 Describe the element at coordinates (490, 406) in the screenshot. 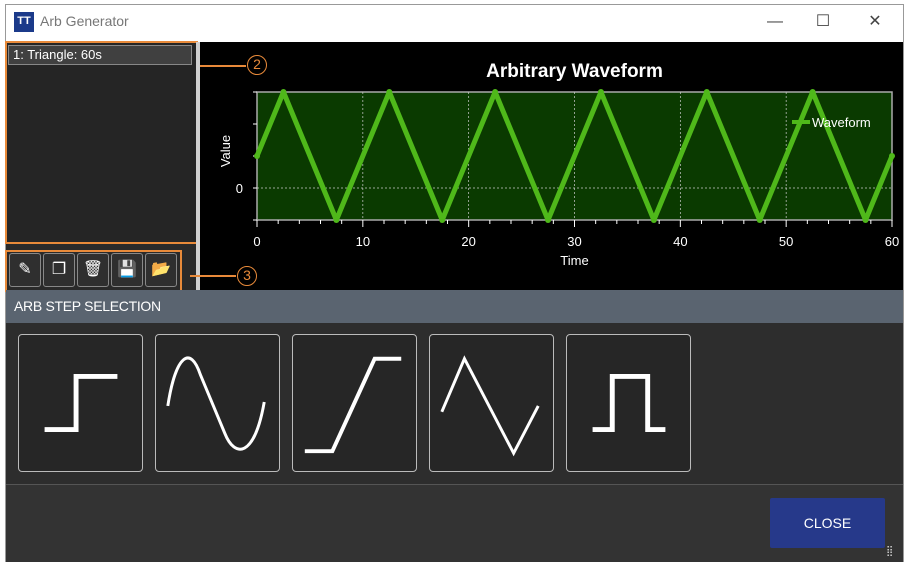

I see `triangle-icon` at that location.